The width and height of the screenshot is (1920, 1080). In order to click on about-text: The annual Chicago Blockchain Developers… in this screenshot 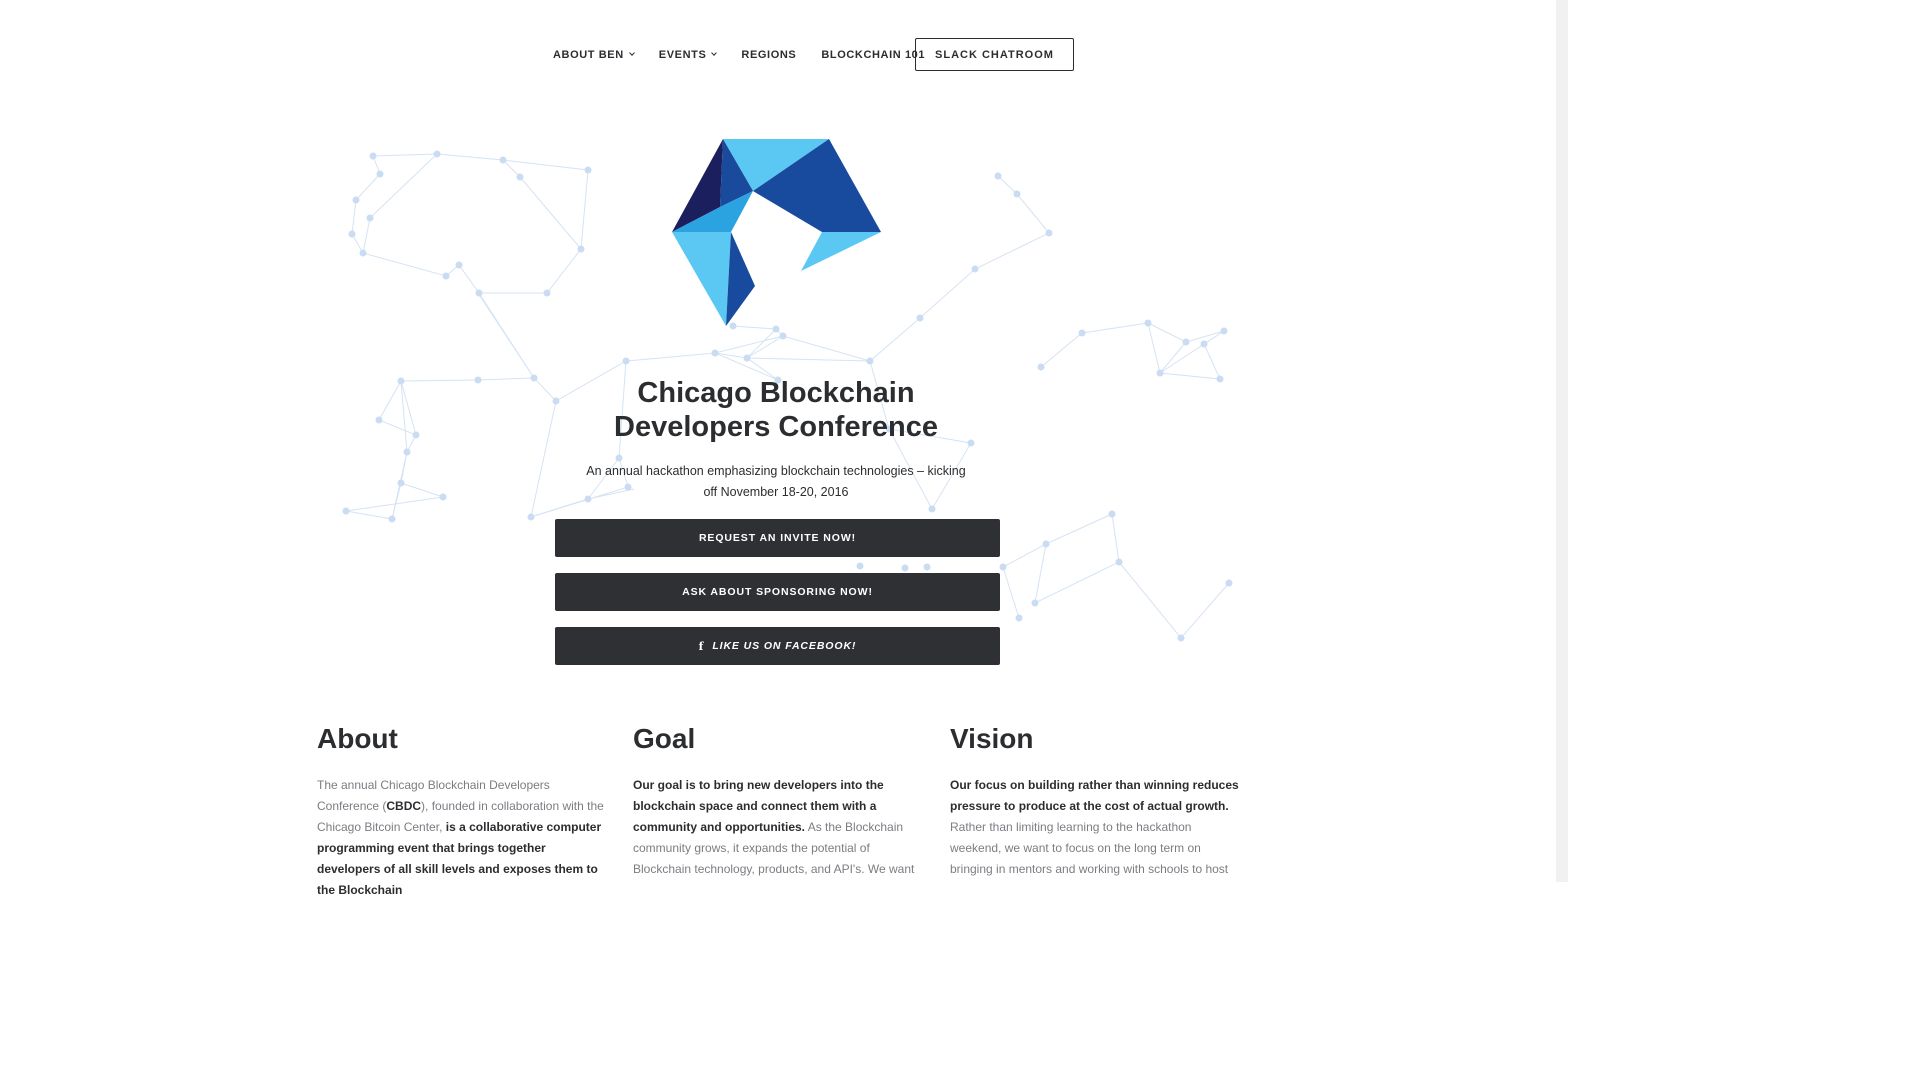, I will do `click(463, 838)`.